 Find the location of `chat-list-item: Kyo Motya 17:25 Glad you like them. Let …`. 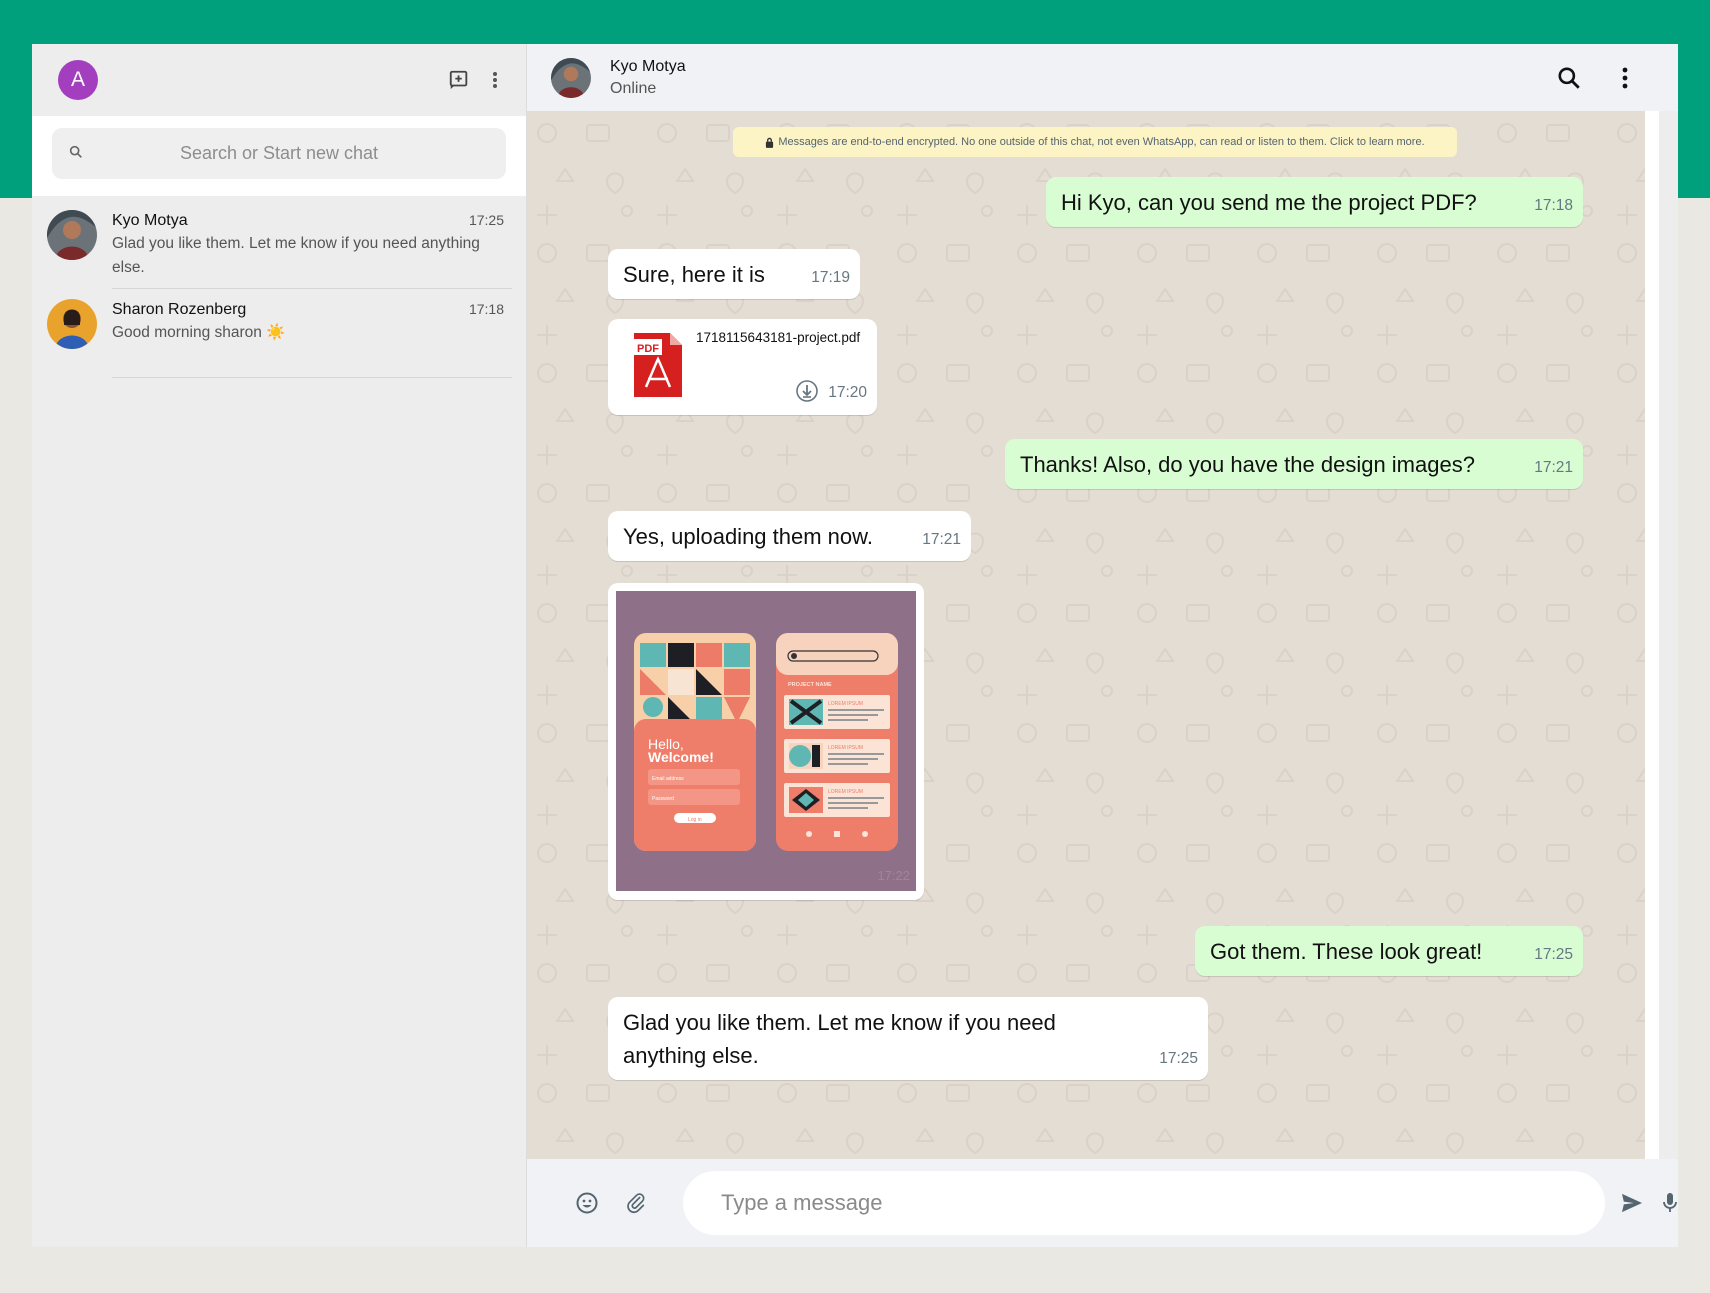

chat-list-item: Kyo Motya 17:25 Glad you like them. Let … is located at coordinates (279, 244).